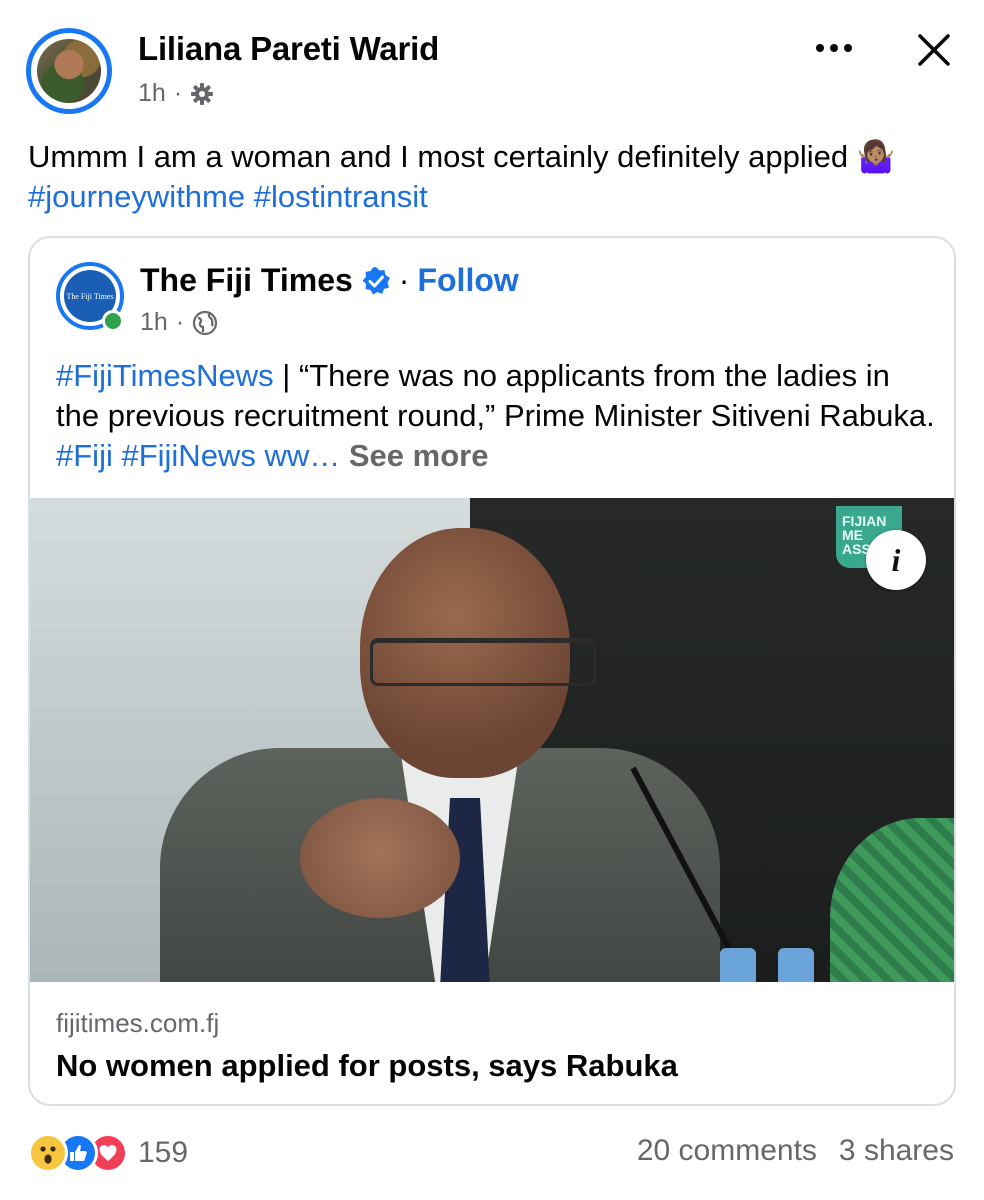 Image resolution: width=984 pixels, height=1200 pixels. What do you see at coordinates (288, 49) in the screenshot?
I see `author-name: Liliana Pareti Warid` at bounding box center [288, 49].